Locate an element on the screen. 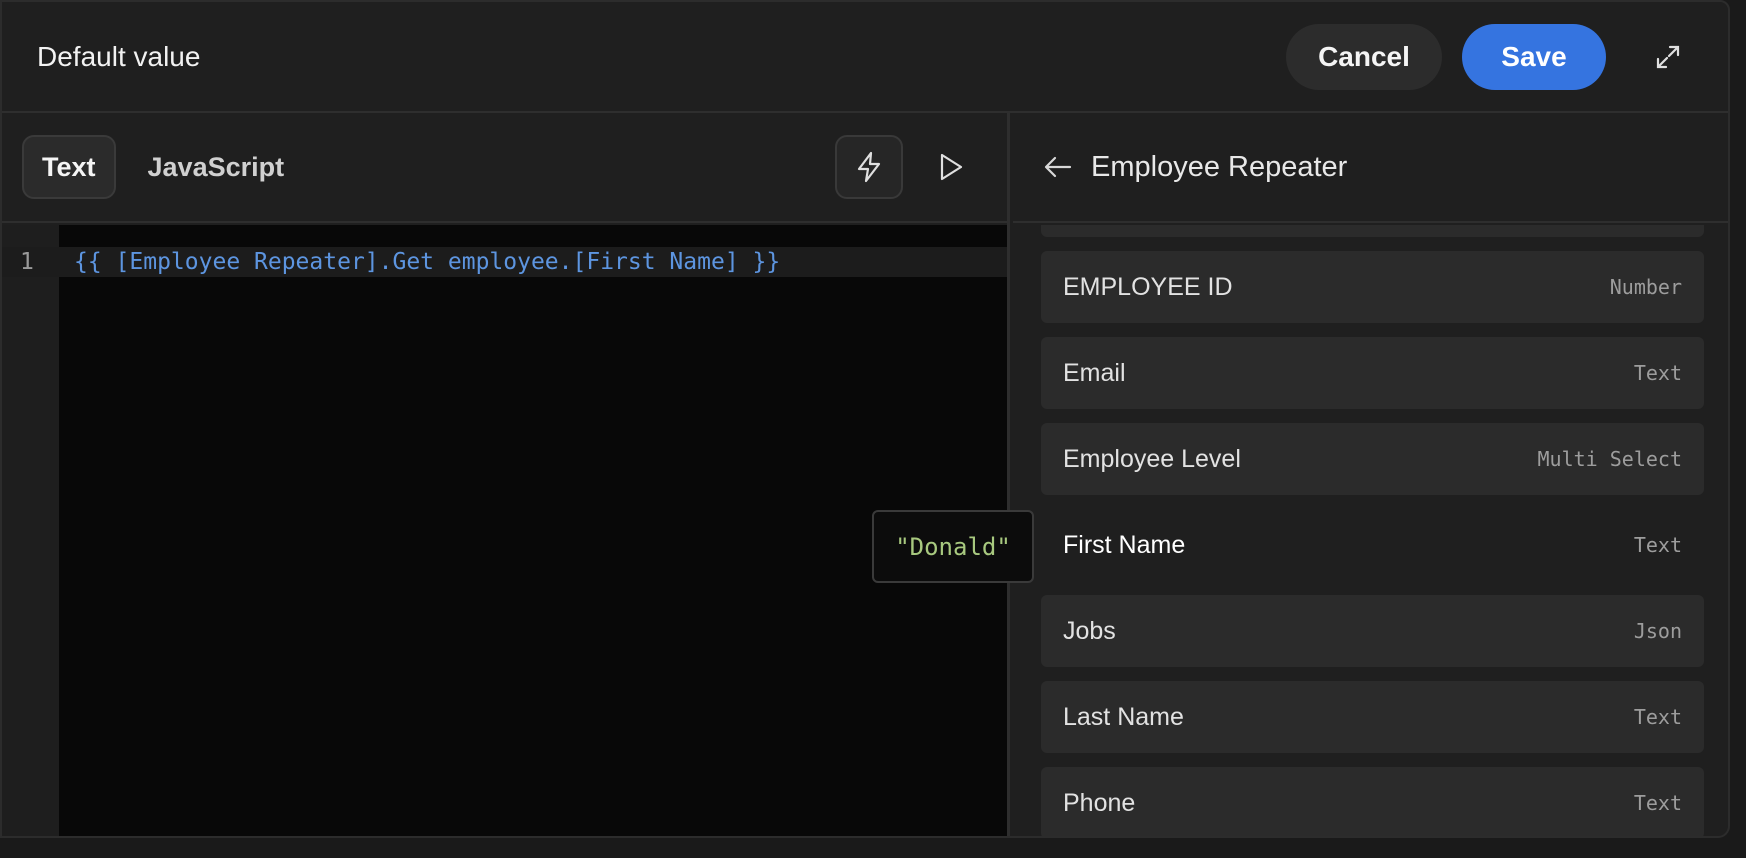  field-name: Phone is located at coordinates (1099, 802).